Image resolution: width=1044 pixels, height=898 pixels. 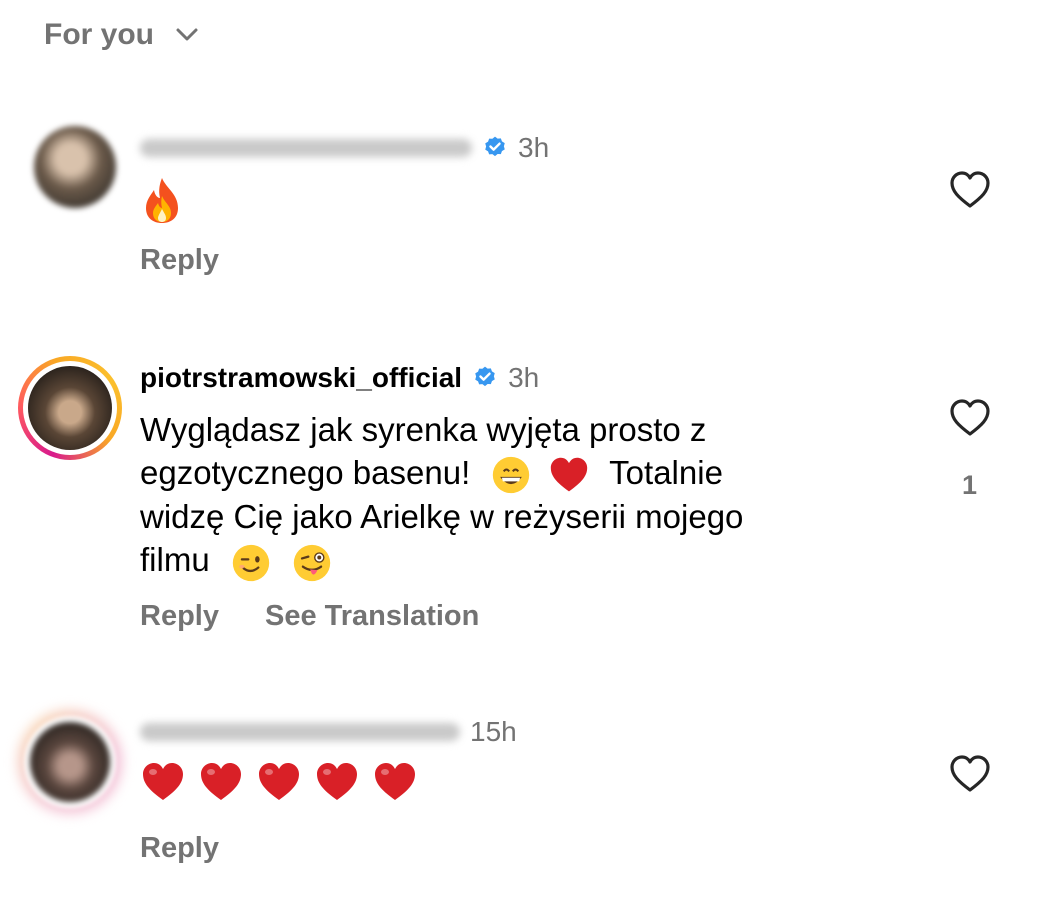 What do you see at coordinates (530, 560) in the screenshot?
I see `comment-text-line: filmu` at bounding box center [530, 560].